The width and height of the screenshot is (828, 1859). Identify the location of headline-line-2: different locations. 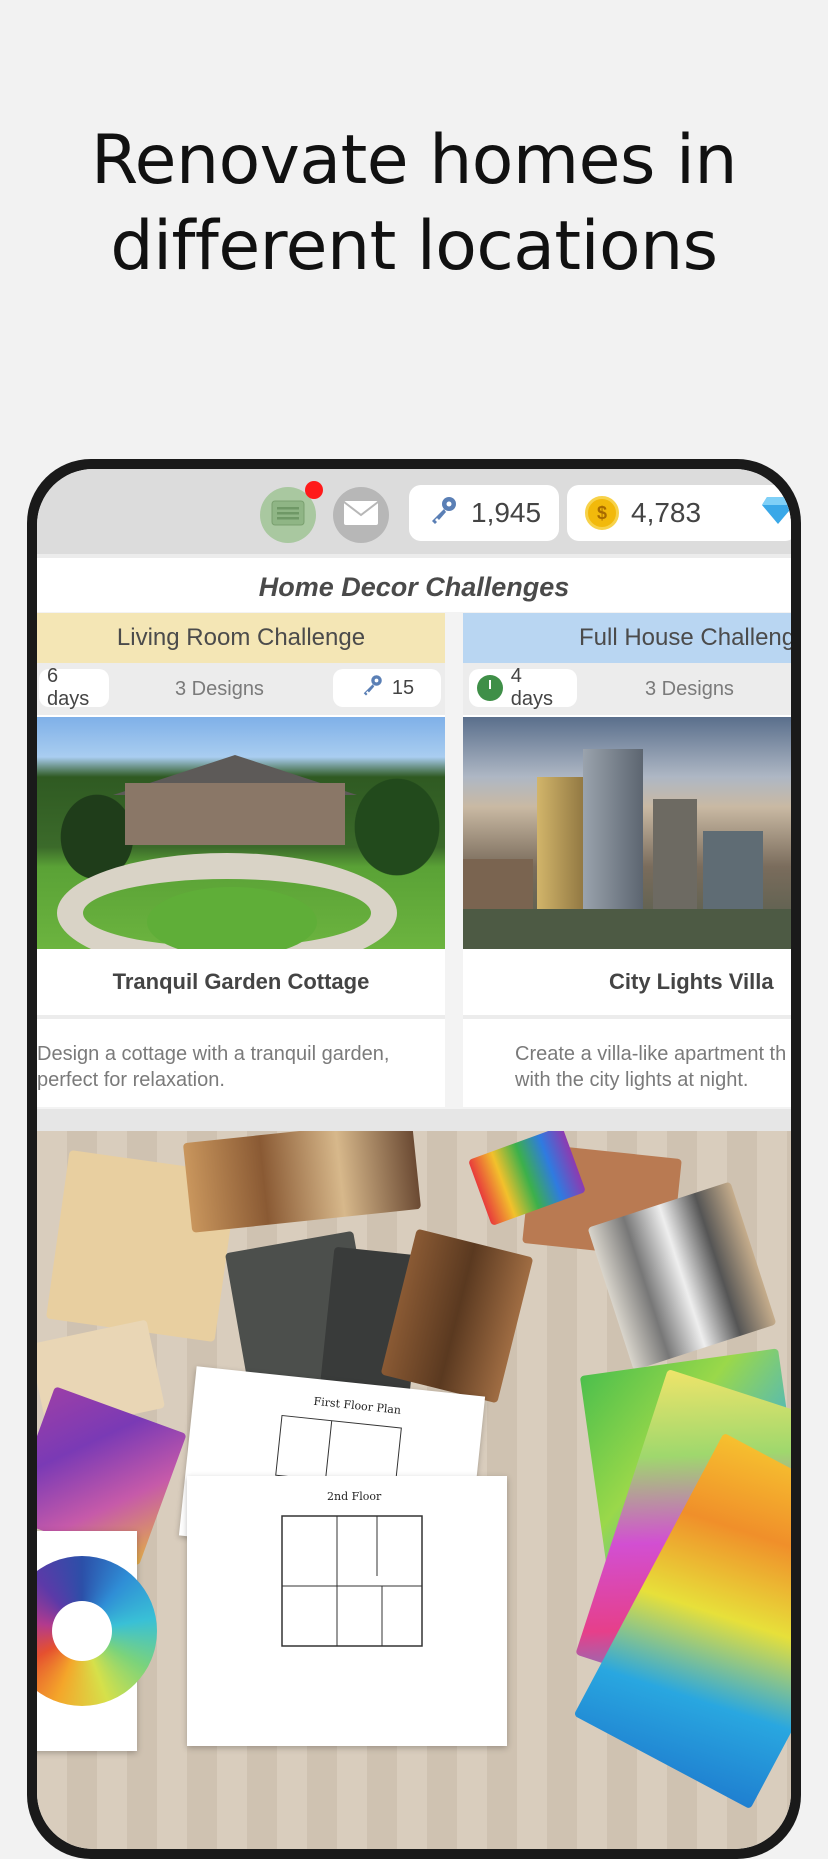
(414, 246).